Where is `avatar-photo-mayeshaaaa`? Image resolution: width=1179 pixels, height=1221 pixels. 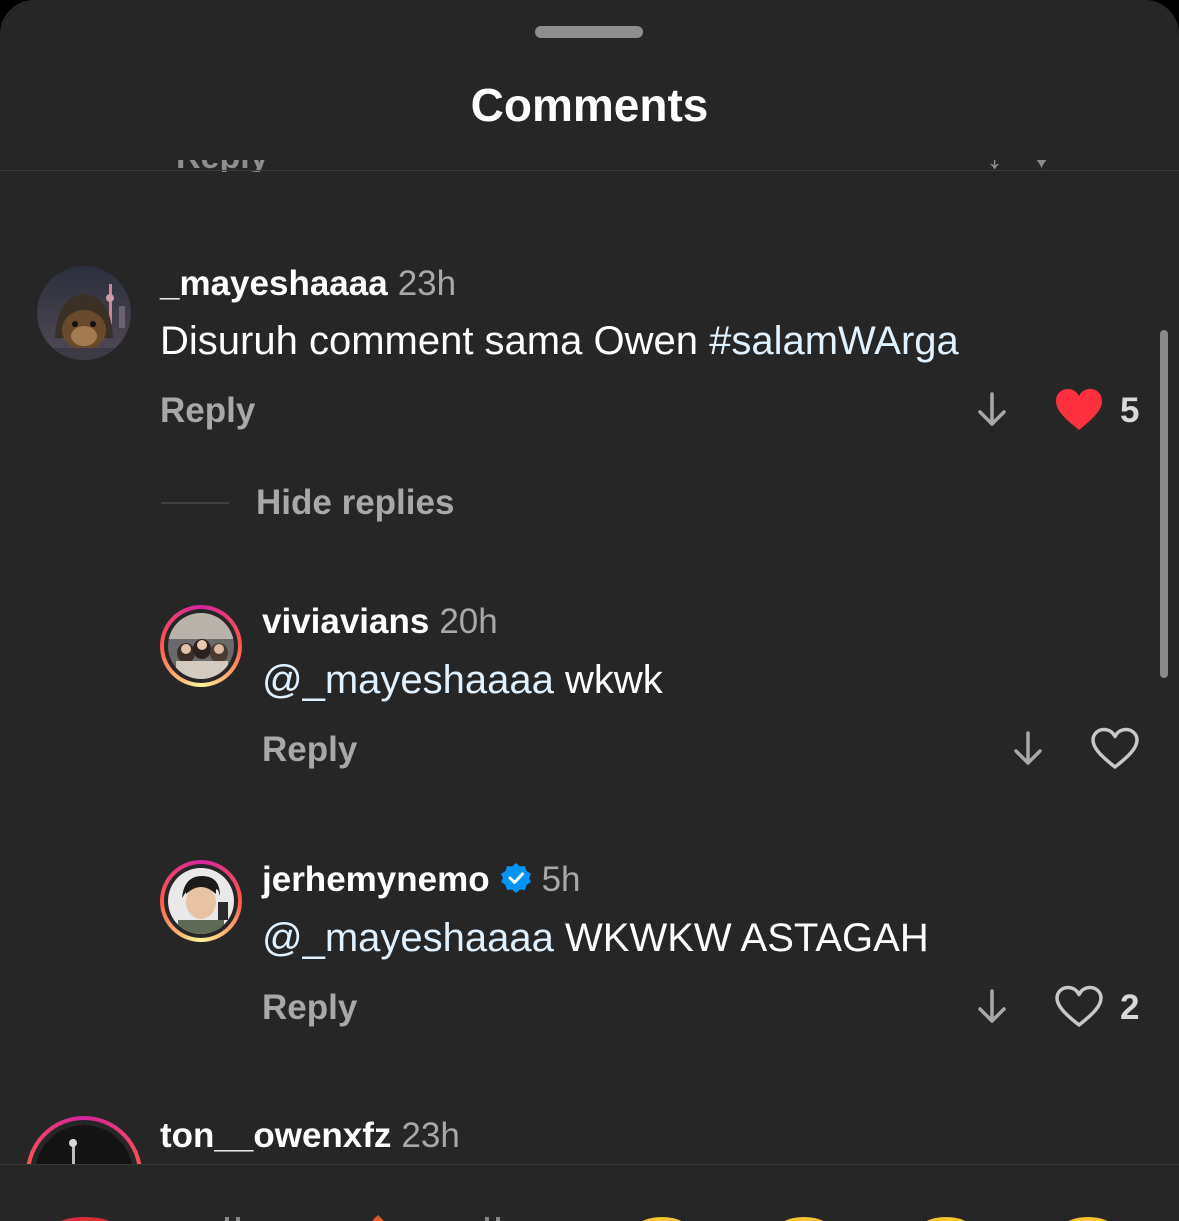 avatar-photo-mayeshaaaa is located at coordinates (84, 313).